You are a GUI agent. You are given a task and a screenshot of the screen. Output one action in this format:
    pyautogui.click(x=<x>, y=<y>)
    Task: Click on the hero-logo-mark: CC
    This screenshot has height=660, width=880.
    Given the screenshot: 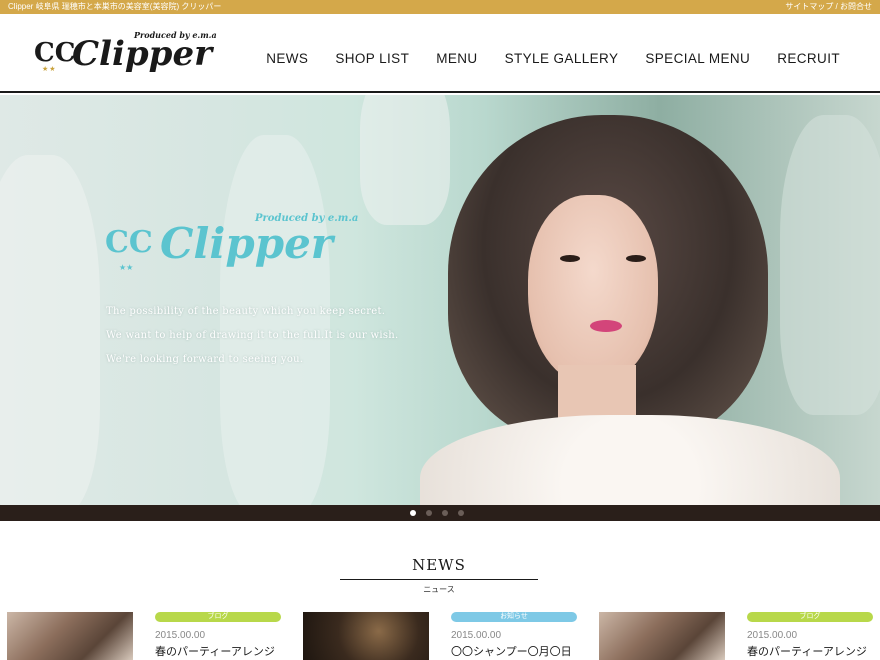 What is the action you would take?
    pyautogui.click(x=129, y=242)
    